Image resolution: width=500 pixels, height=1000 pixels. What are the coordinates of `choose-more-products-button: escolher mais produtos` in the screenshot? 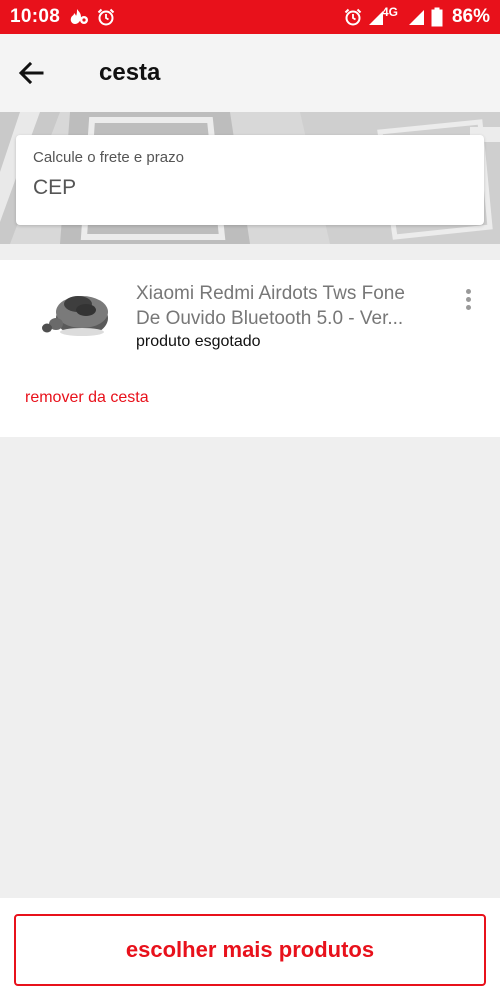 It's located at (250, 950).